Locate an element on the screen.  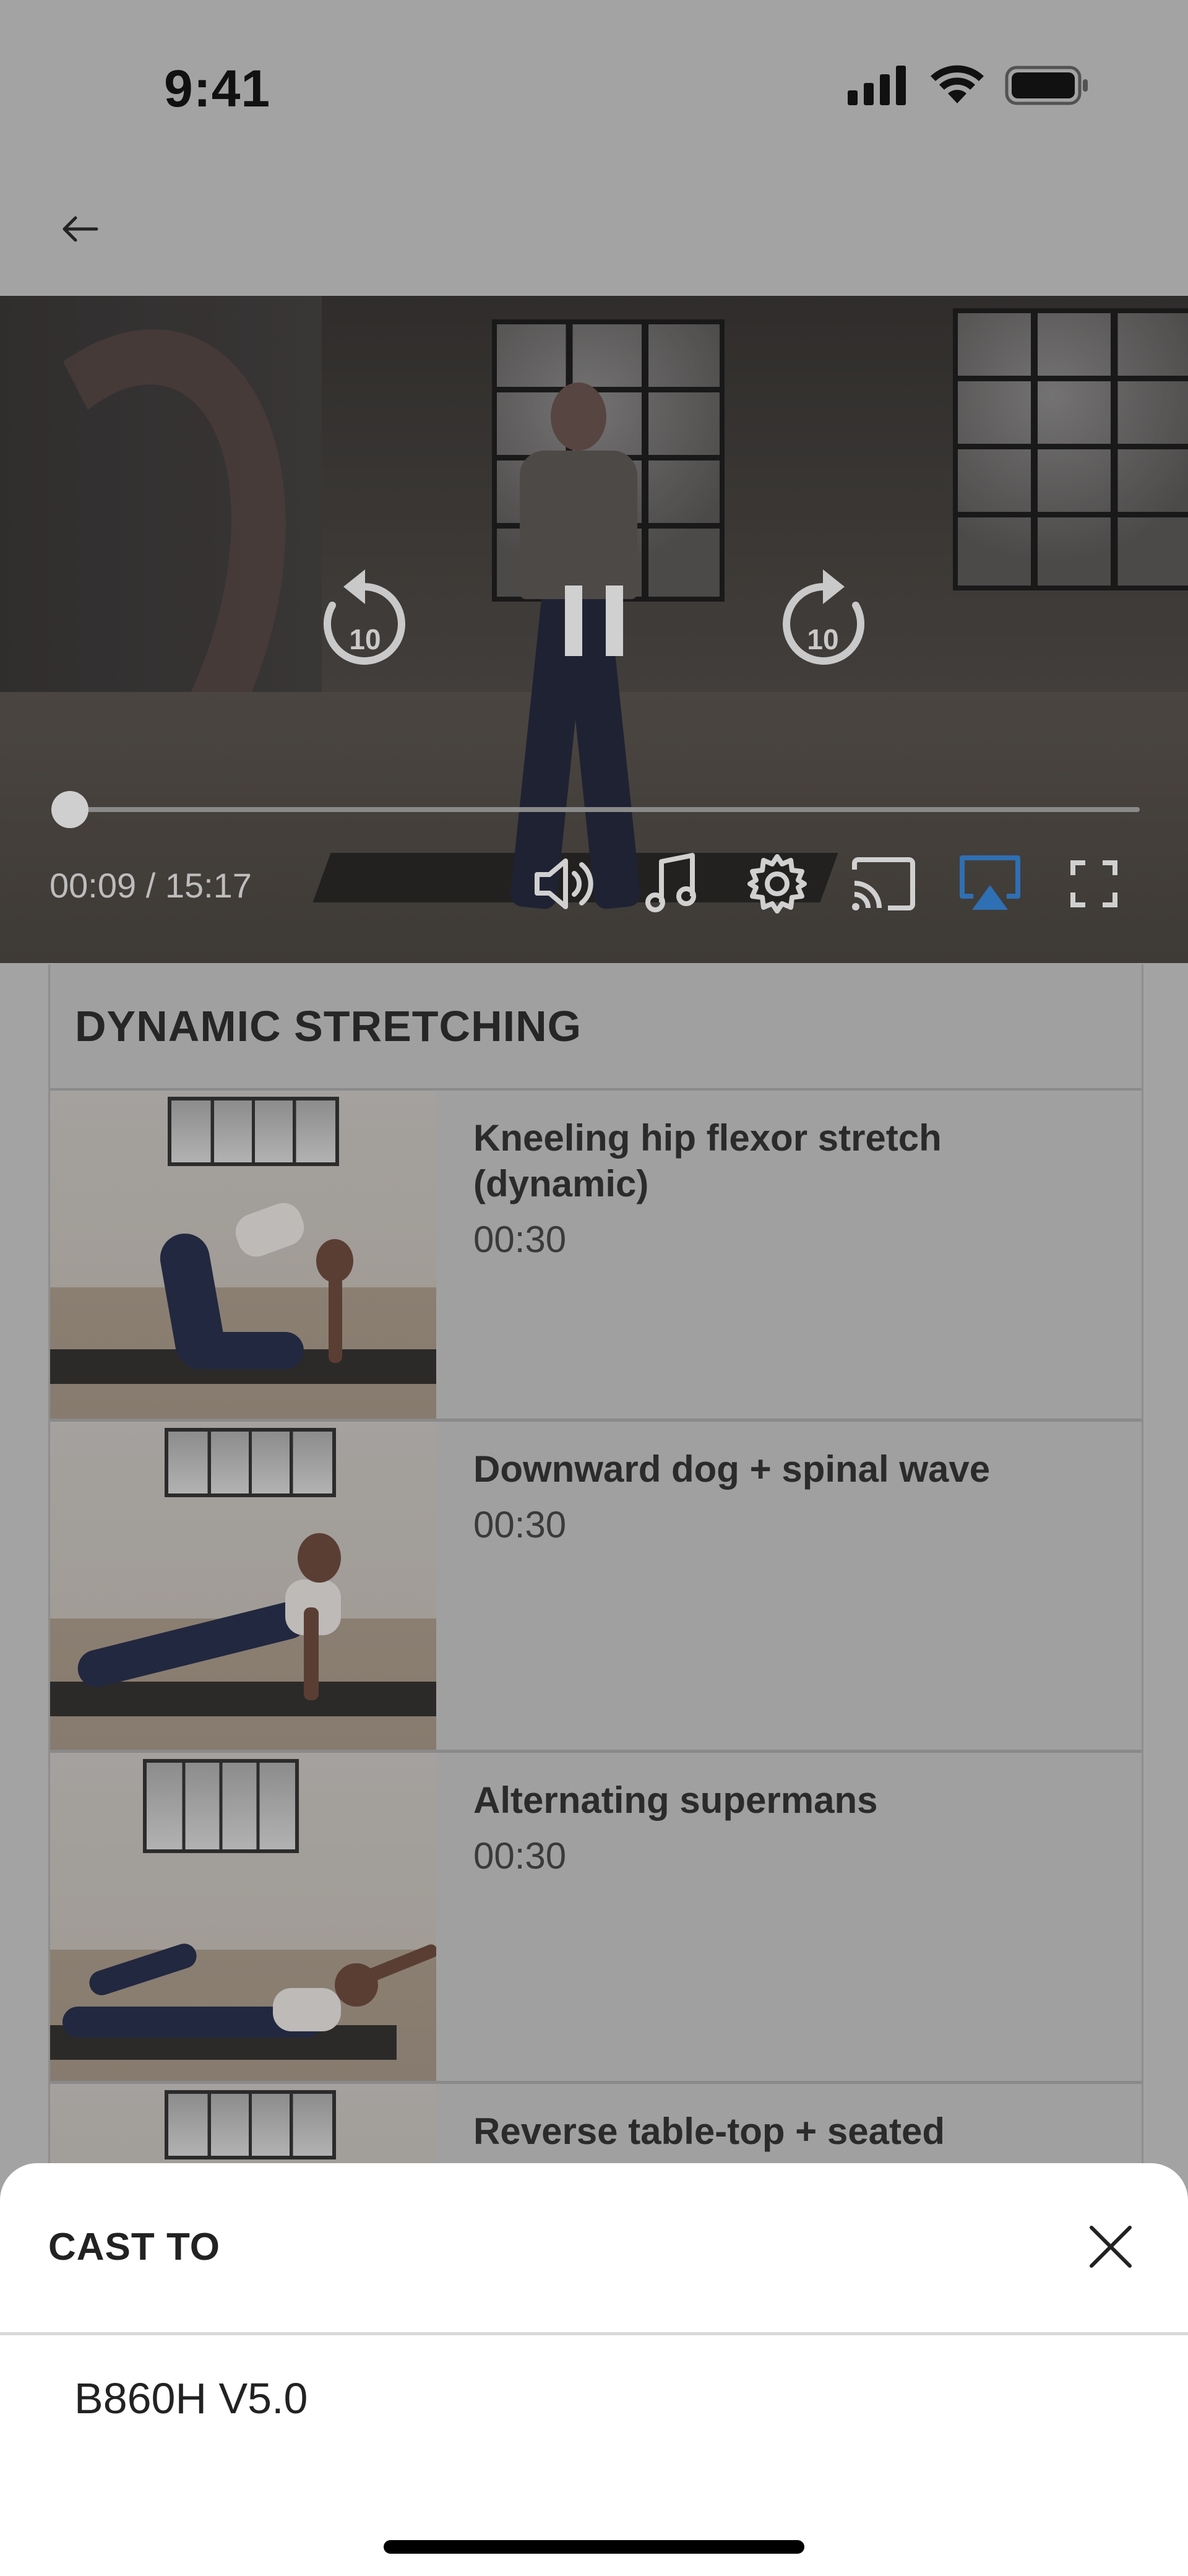
cast-sheet-title: CAST TO is located at coordinates (134, 2247).